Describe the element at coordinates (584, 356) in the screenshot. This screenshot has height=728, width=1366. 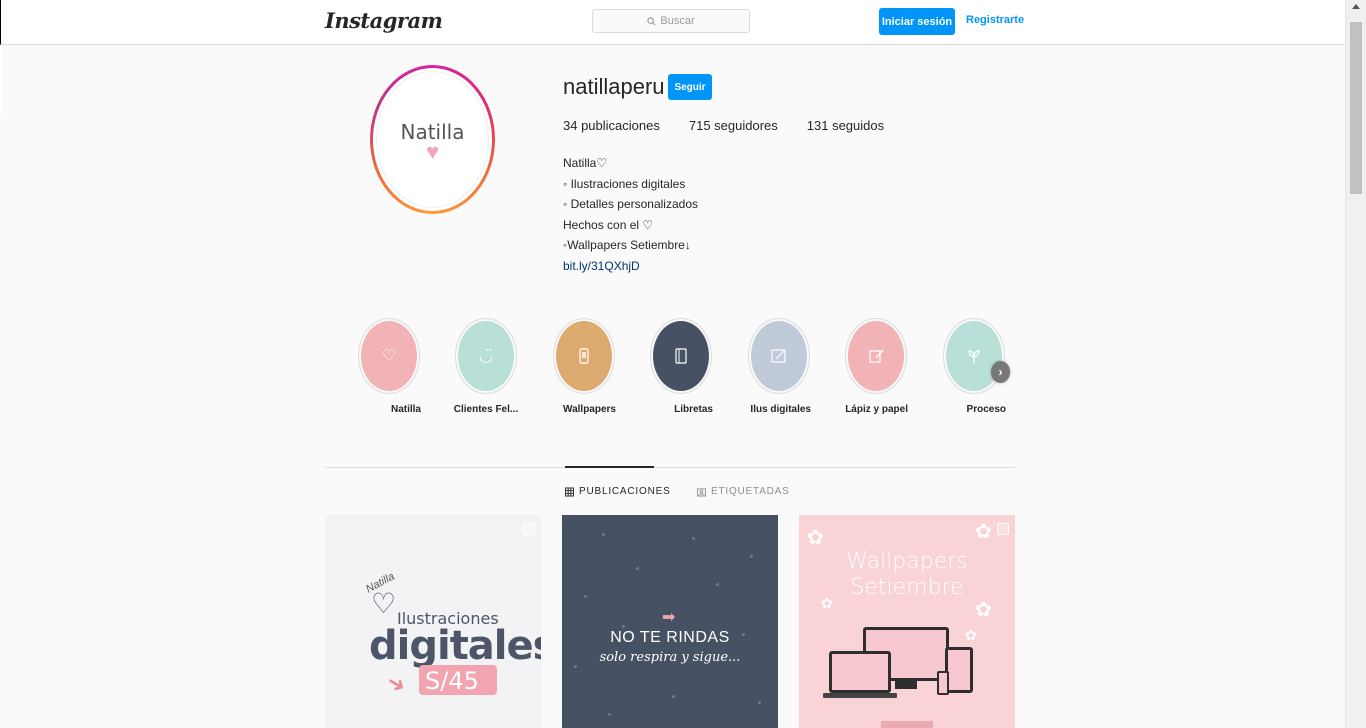
I see `phone-icon` at that location.